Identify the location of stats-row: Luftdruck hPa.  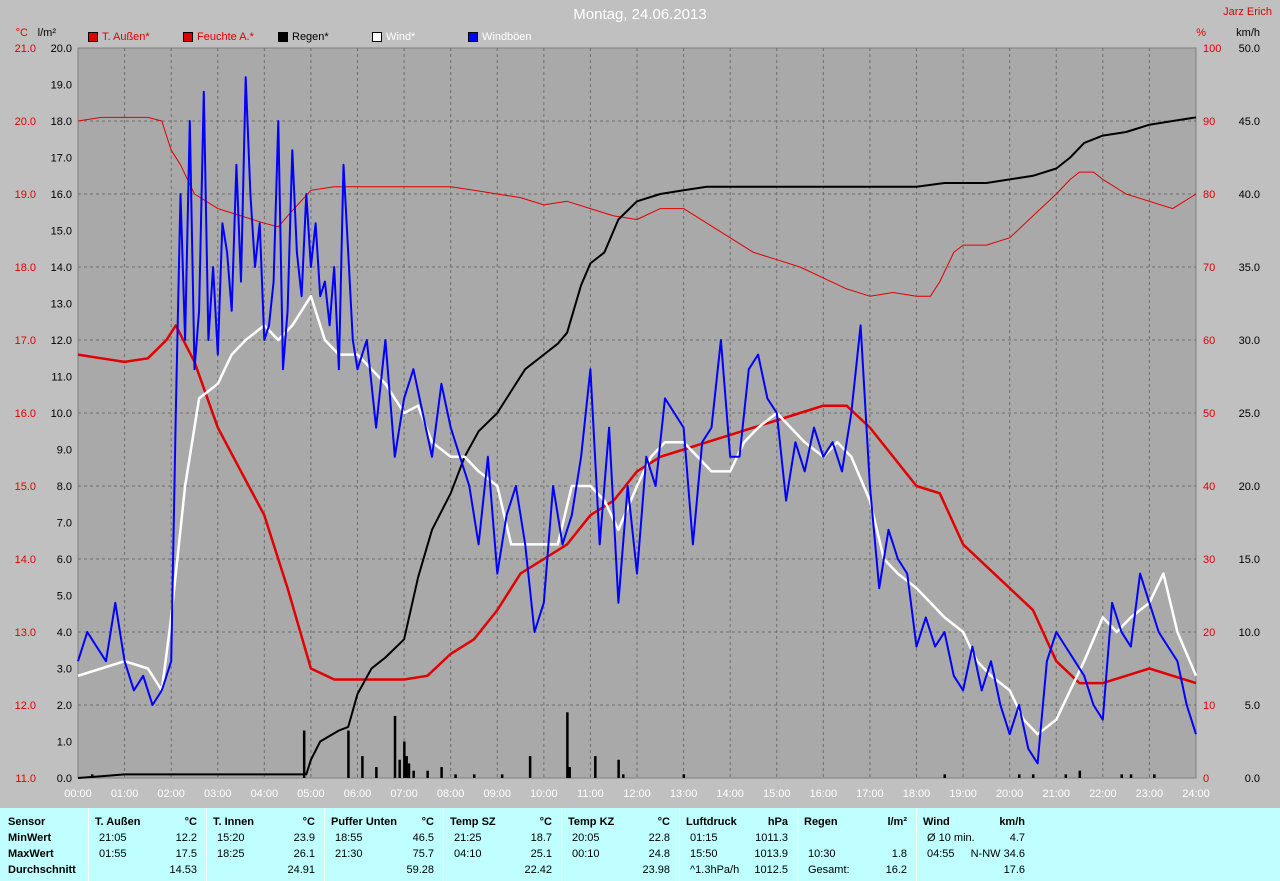
(739, 823).